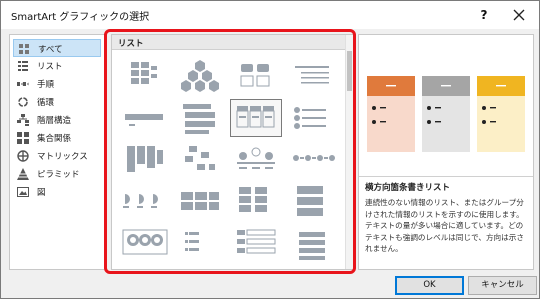  Describe the element at coordinates (46, 103) in the screenshot. I see `category-label: 循環` at that location.